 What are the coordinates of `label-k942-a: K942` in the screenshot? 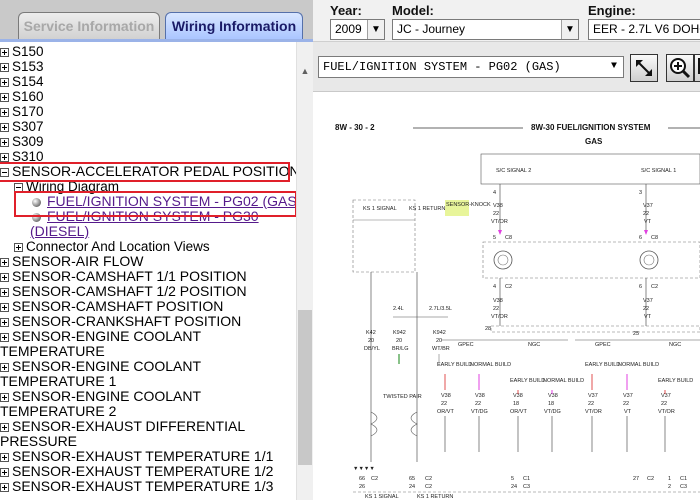 It's located at (399, 333).